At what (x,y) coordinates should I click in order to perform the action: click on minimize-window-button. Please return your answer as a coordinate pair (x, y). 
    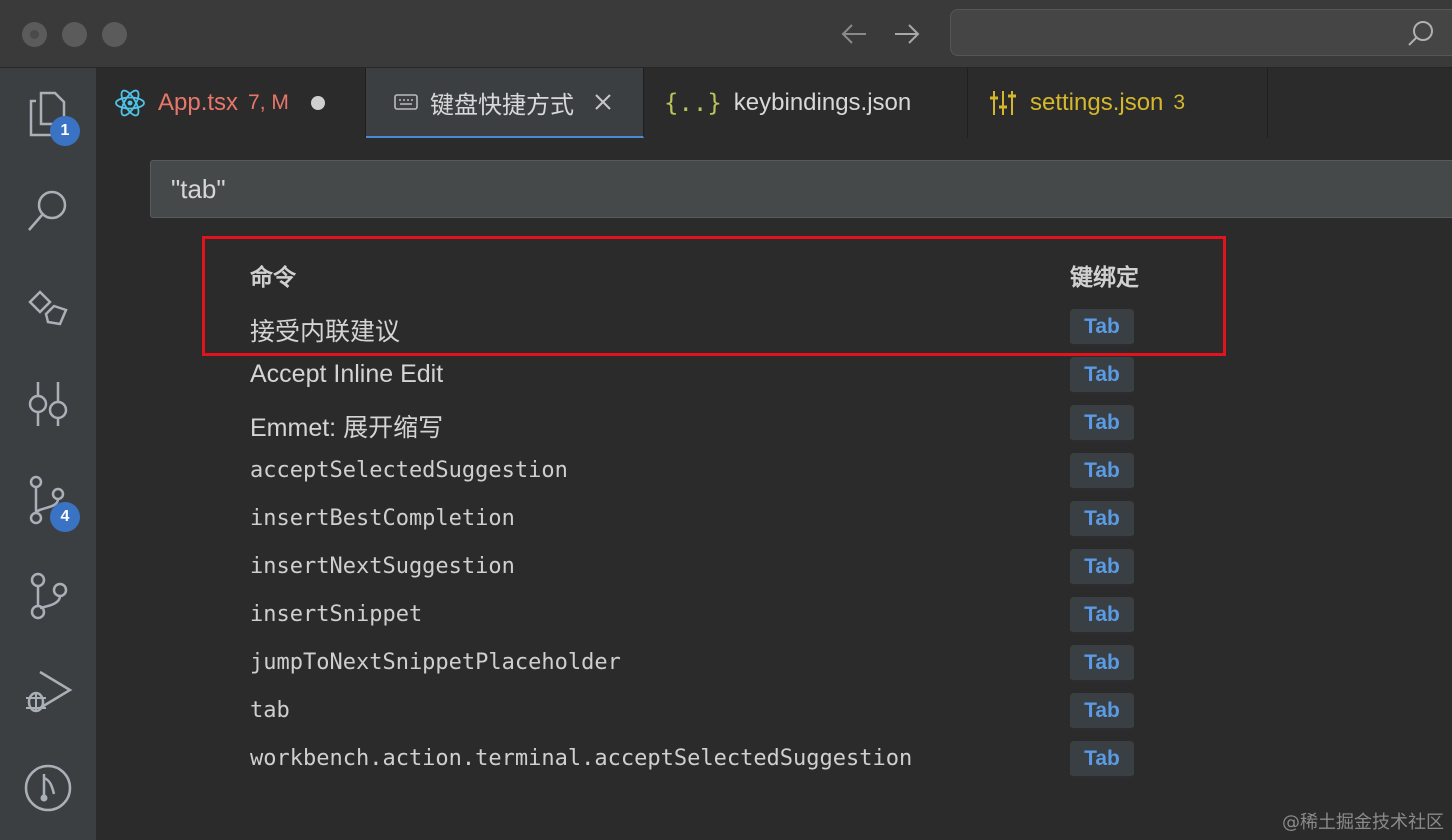
    Looking at the image, I should click on (74, 34).